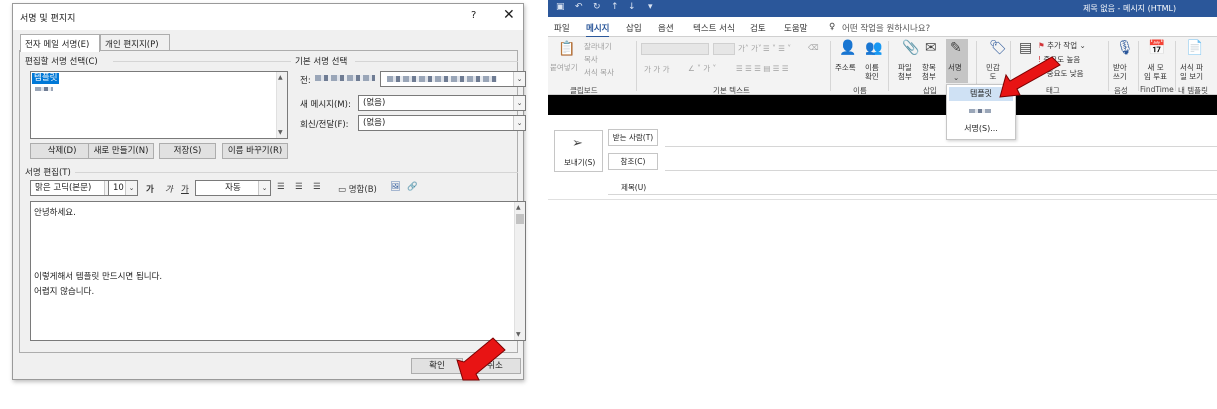 Image resolution: width=1217 pixels, height=409 pixels. What do you see at coordinates (905, 72) in the screenshot?
I see `attach-file-button: 파일 첨부` at bounding box center [905, 72].